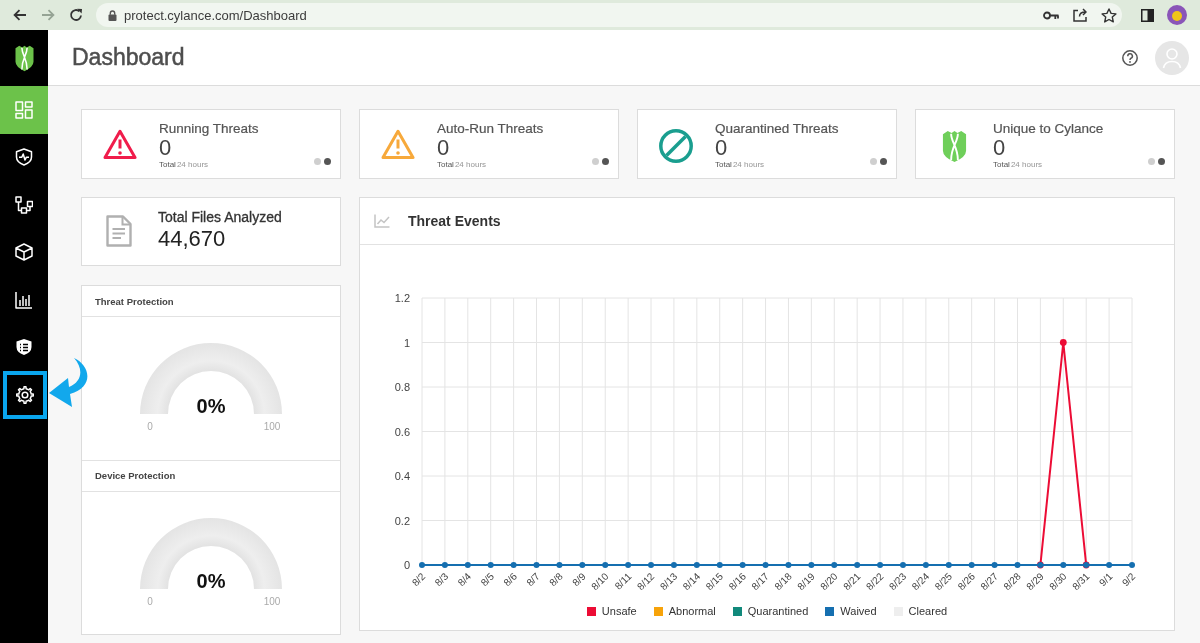 This screenshot has height=643, width=1200. What do you see at coordinates (806, 581) in the screenshot?
I see `x-axis-label: 8/19` at bounding box center [806, 581].